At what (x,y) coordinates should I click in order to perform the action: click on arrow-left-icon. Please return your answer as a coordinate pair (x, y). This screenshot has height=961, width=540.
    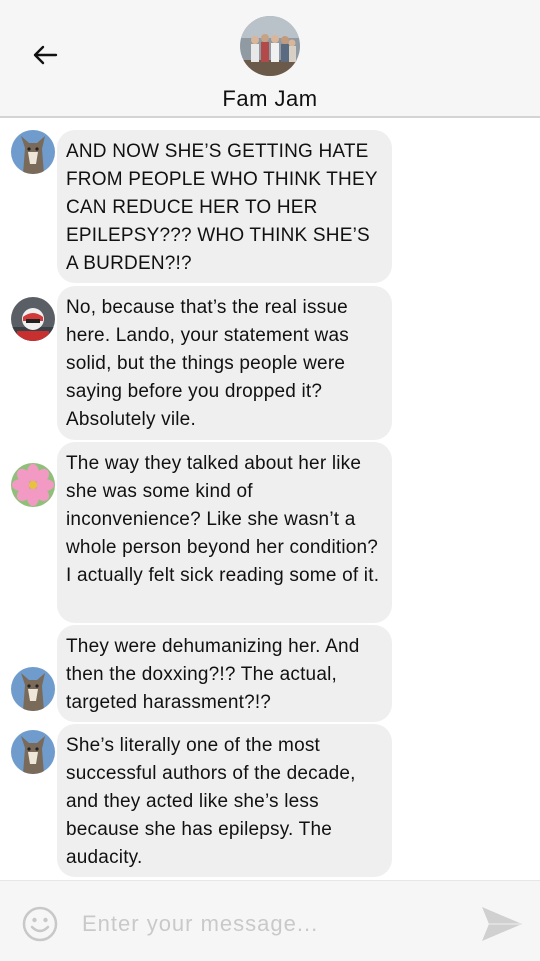
    Looking at the image, I should click on (45, 55).